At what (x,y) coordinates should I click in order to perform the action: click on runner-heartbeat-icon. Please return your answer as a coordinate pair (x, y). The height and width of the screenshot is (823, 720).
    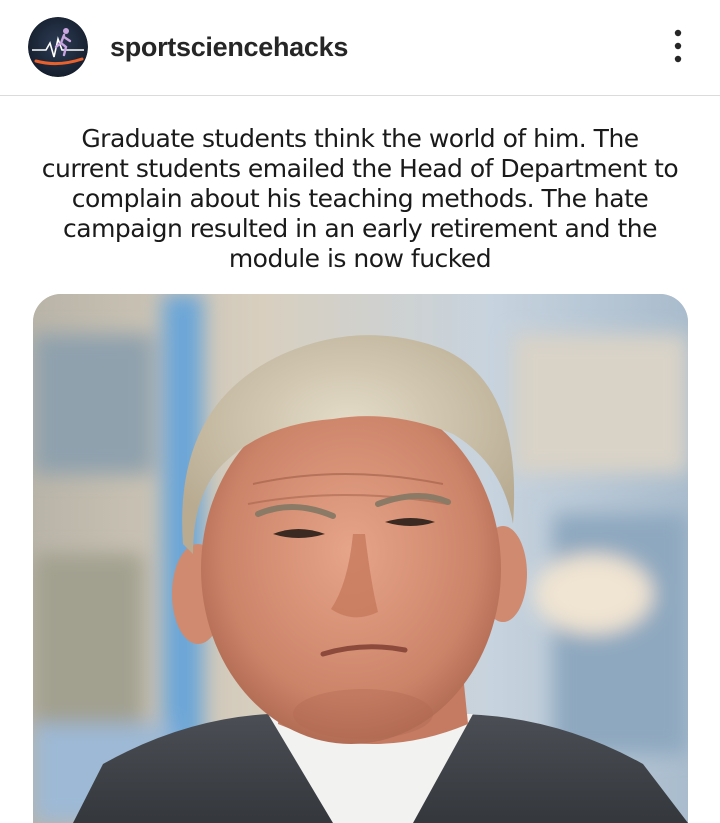
    Looking at the image, I should click on (58, 47).